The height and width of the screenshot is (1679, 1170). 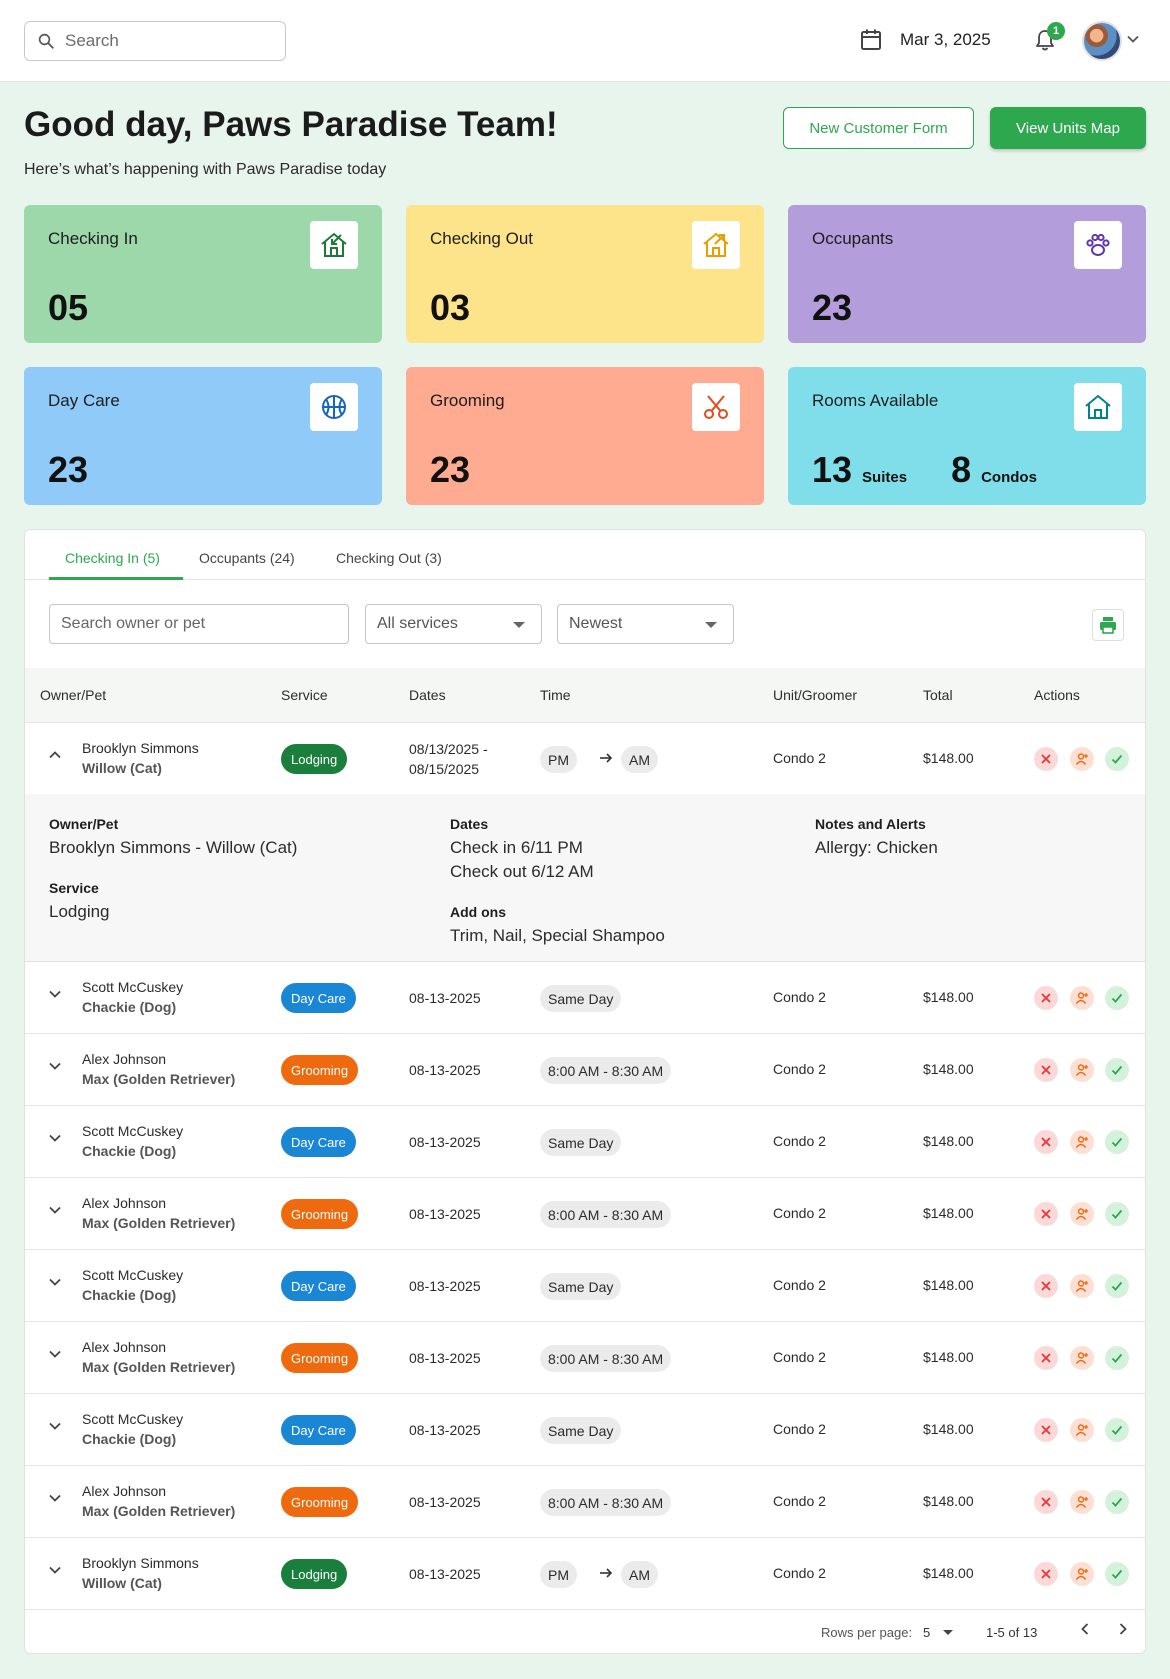 What do you see at coordinates (925, 40) in the screenshot?
I see `date-picker: Mar 3, 2025` at bounding box center [925, 40].